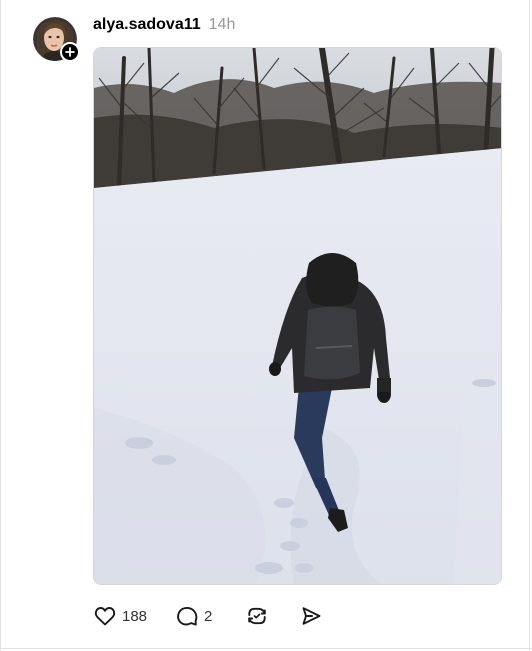 This screenshot has width=532, height=651. I want to click on like-button: 188, so click(120, 616).